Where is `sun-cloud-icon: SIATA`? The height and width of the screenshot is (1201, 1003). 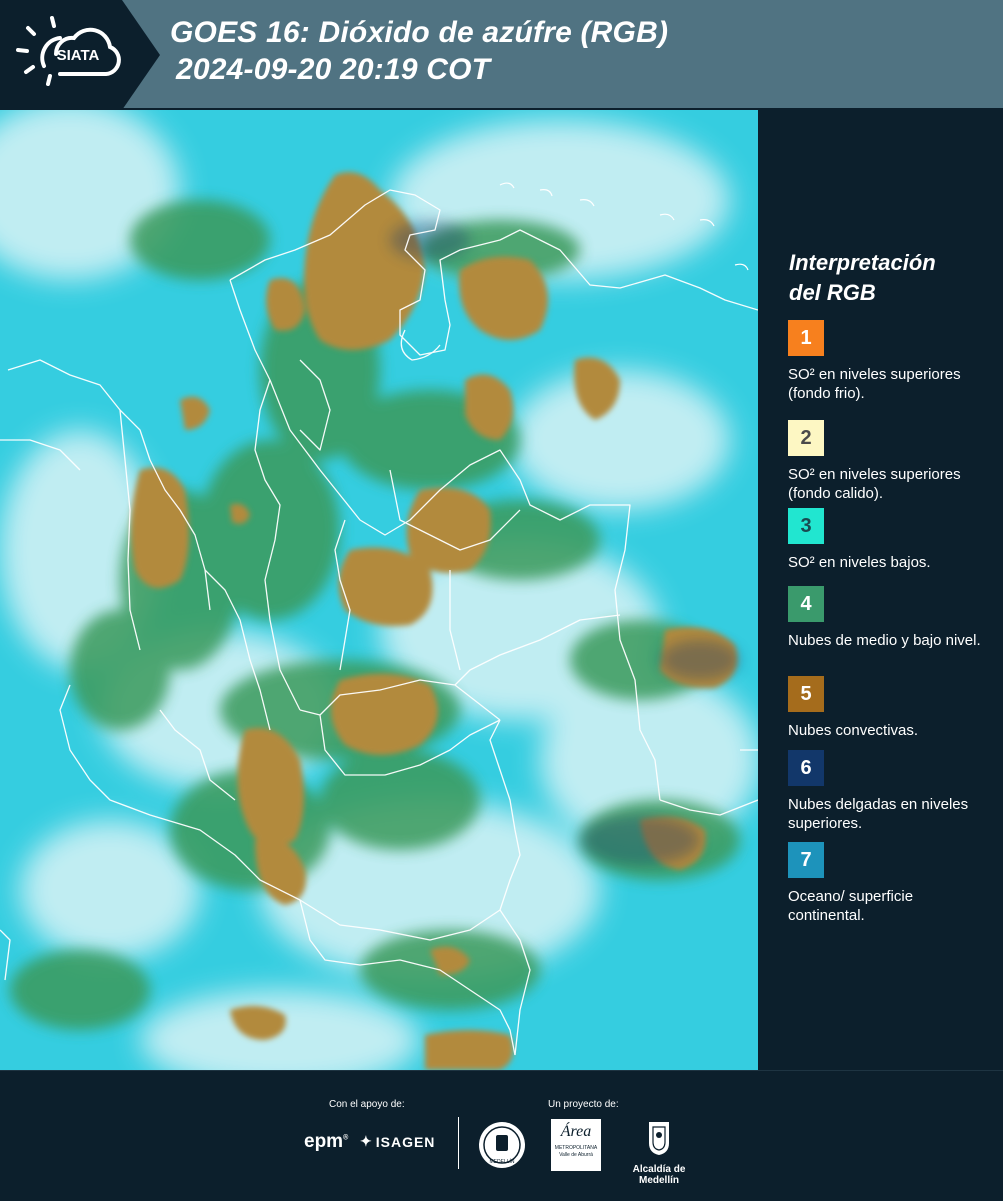
sun-cloud-icon: SIATA is located at coordinates (68, 51).